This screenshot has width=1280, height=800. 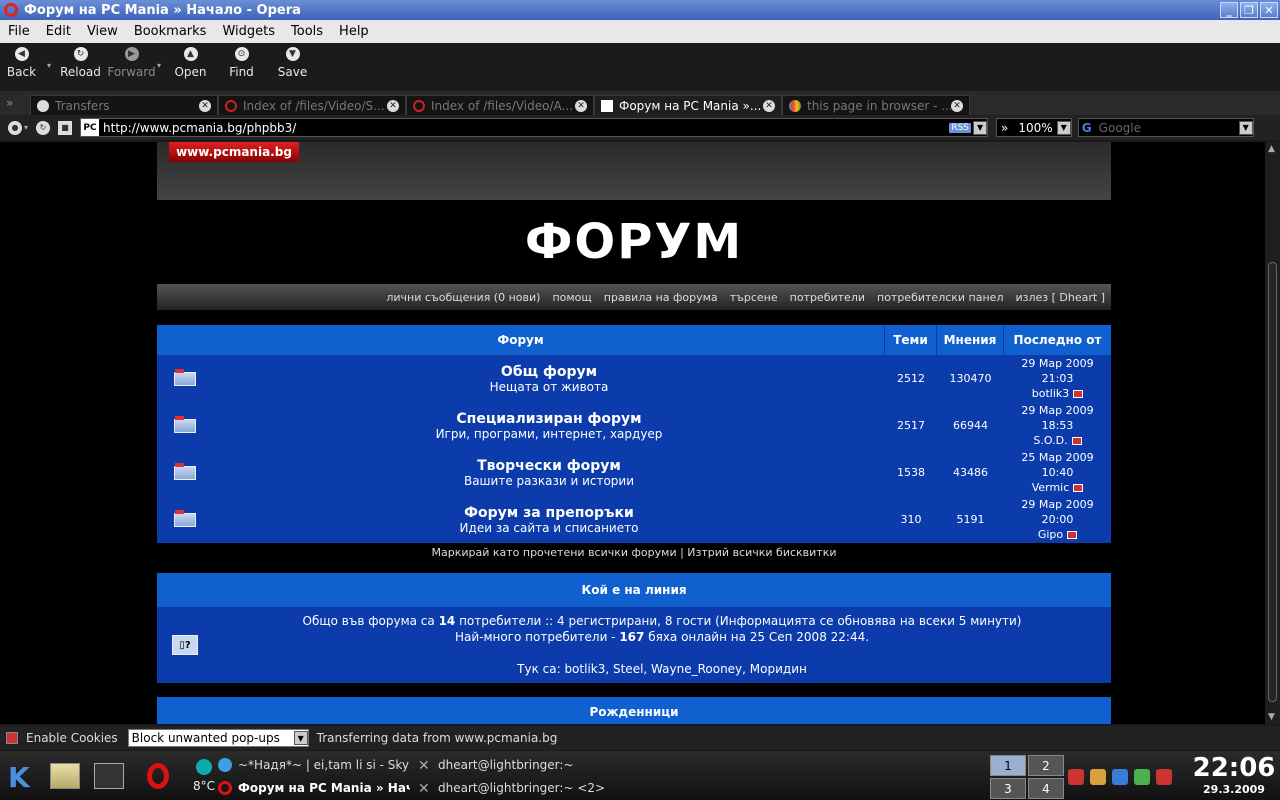 What do you see at coordinates (521, 340) in the screenshot?
I see `header-forum: Форум` at bounding box center [521, 340].